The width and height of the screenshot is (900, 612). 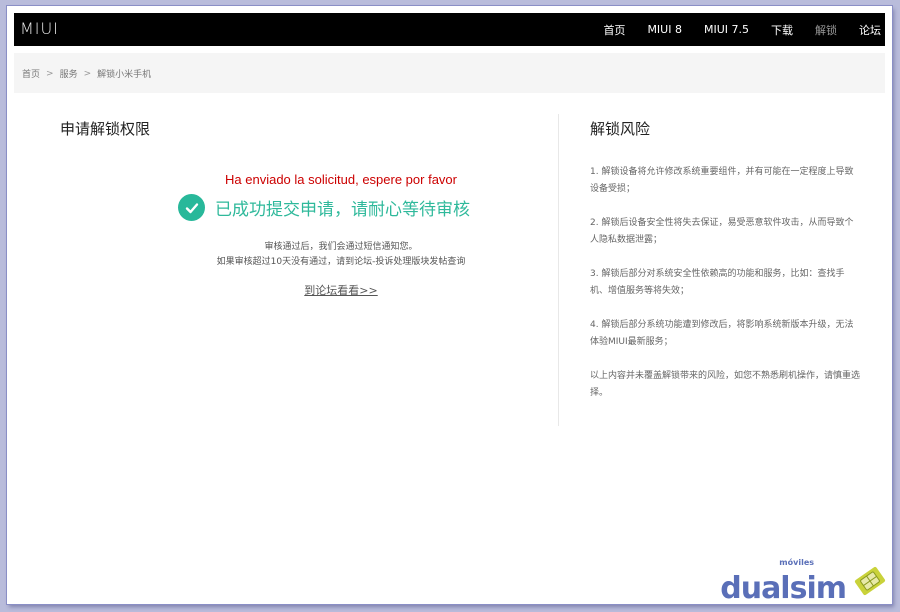 What do you see at coordinates (725, 384) in the screenshot?
I see `risk-note: 以上内容并未覆盖解锁带来的风险，如您不熟悉刷机操作，请慎重选择。` at bounding box center [725, 384].